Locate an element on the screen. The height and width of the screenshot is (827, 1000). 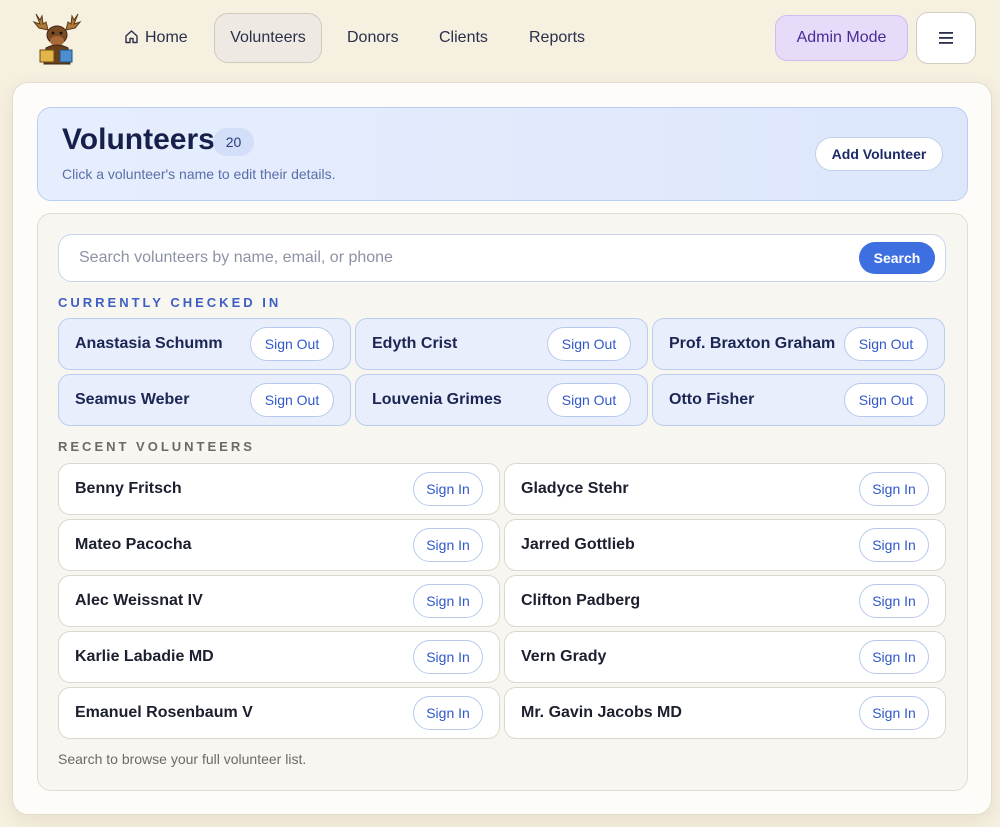
hamburger-menu-button is located at coordinates (946, 38).